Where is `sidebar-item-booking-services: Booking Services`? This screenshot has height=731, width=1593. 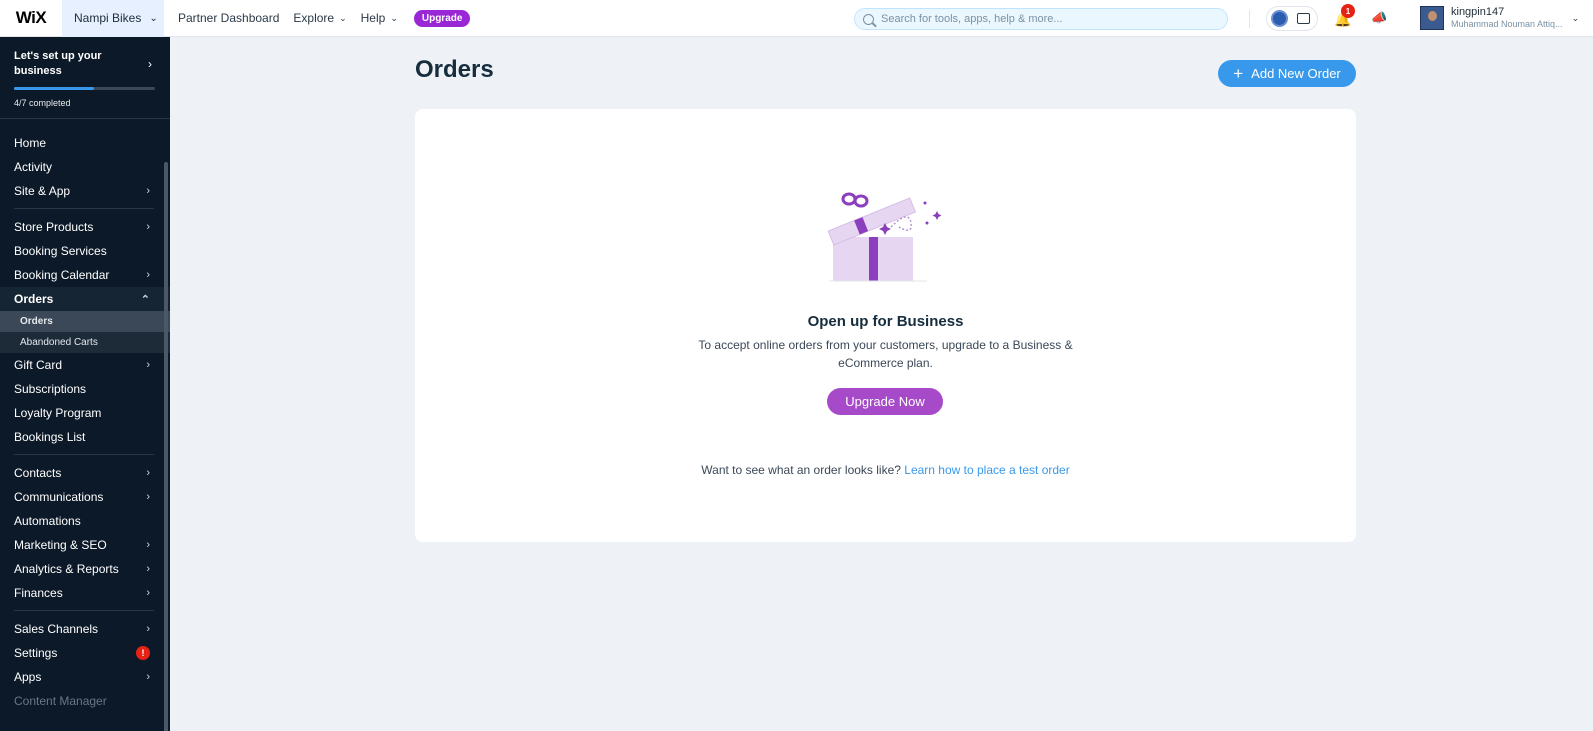
sidebar-item-booking-services: Booking Services is located at coordinates (85, 251).